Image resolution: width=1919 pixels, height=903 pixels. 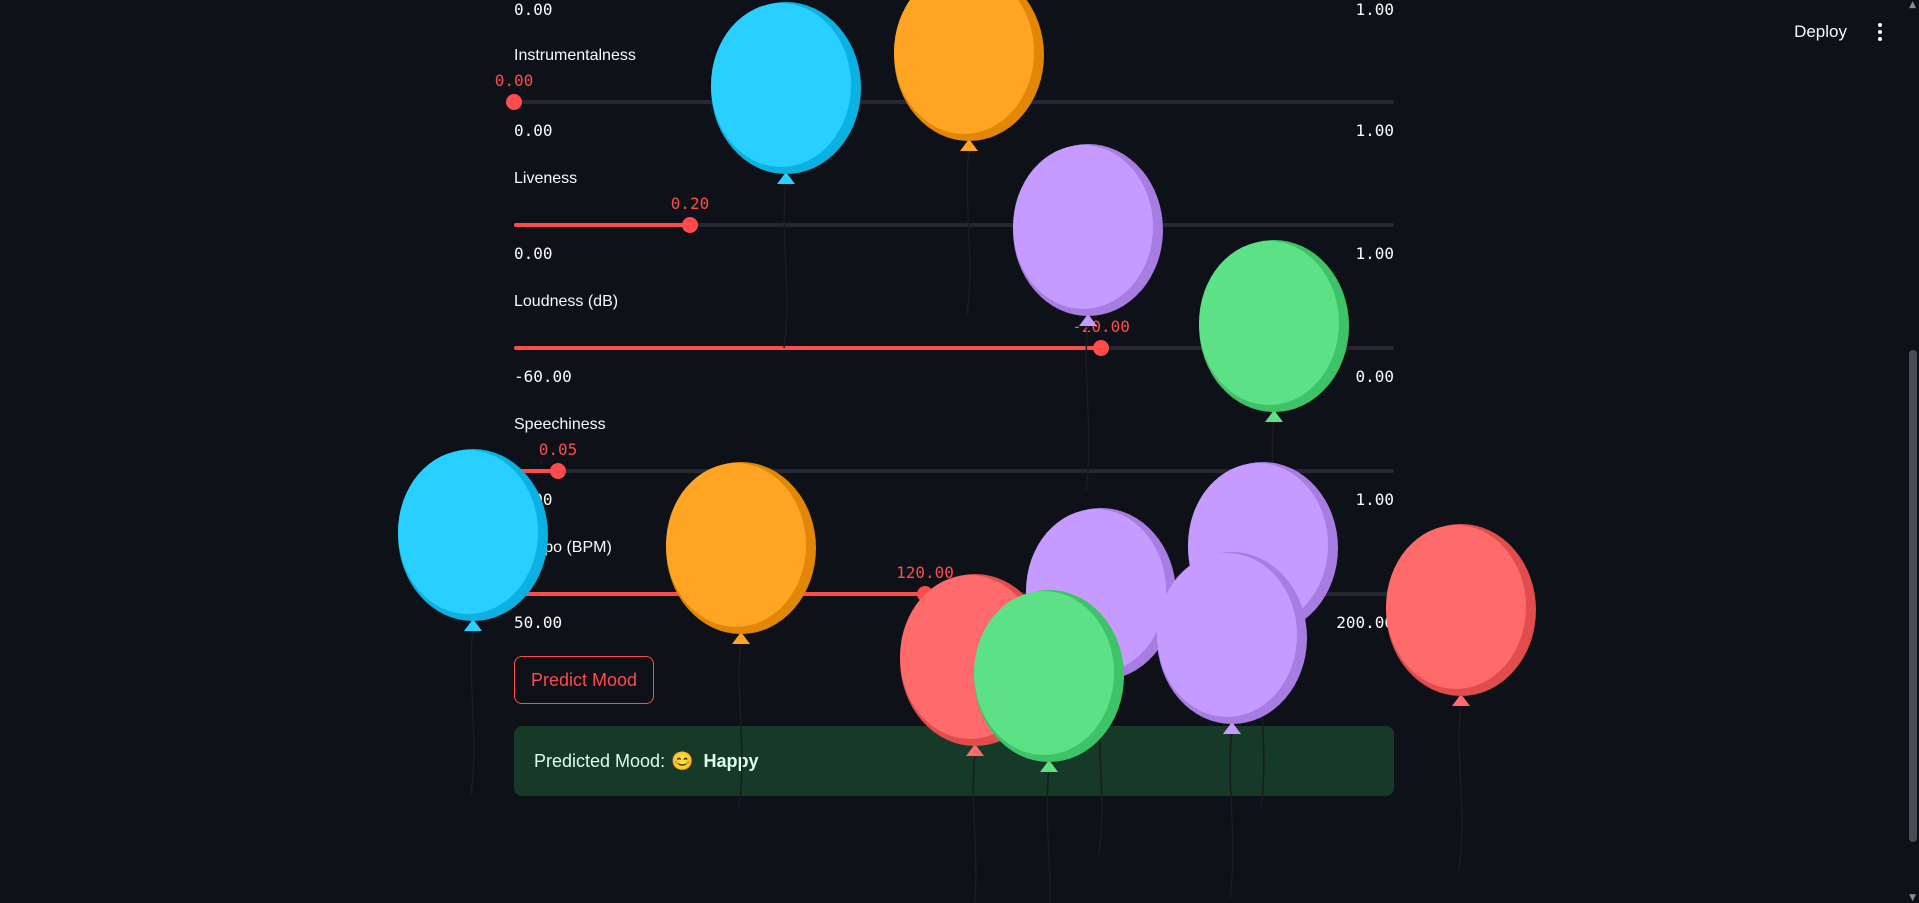 What do you see at coordinates (1461, 697) in the screenshot?
I see `balloon-icon` at bounding box center [1461, 697].